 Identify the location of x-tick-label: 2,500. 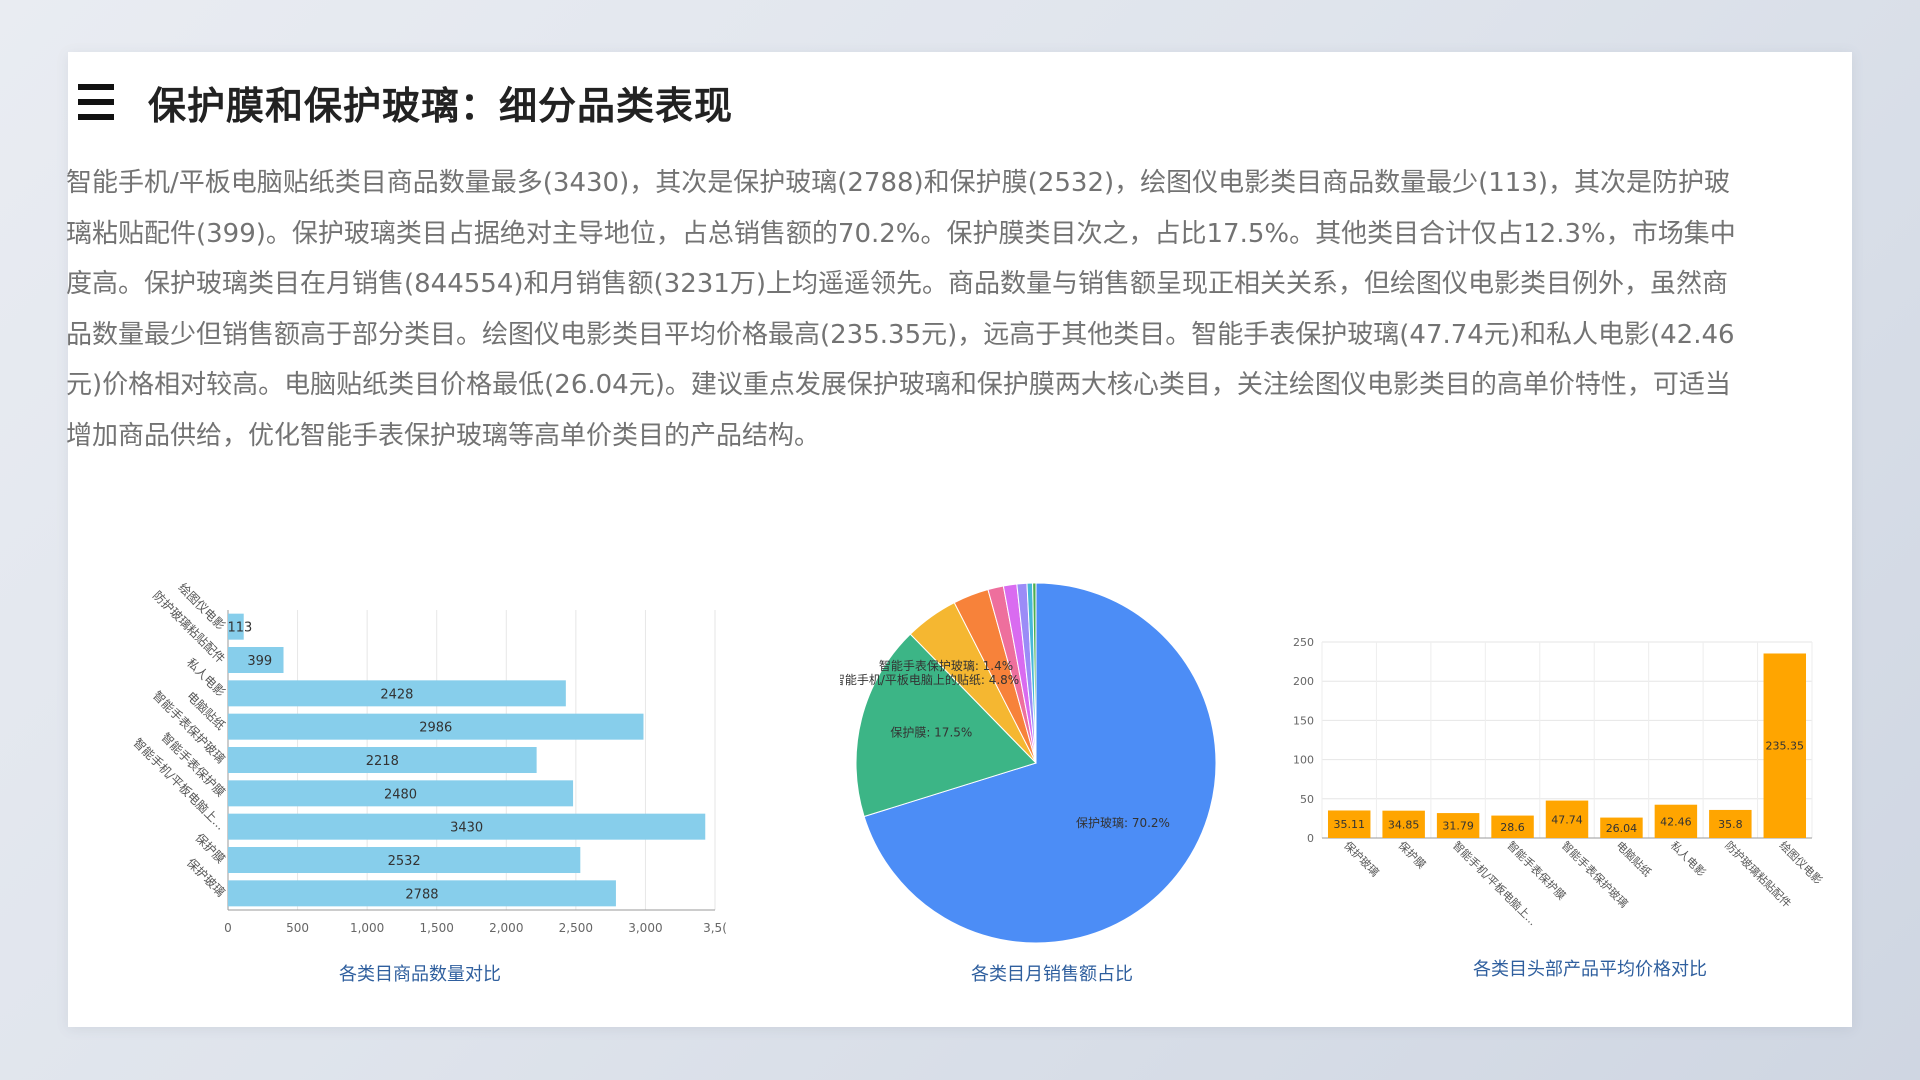
(576, 928).